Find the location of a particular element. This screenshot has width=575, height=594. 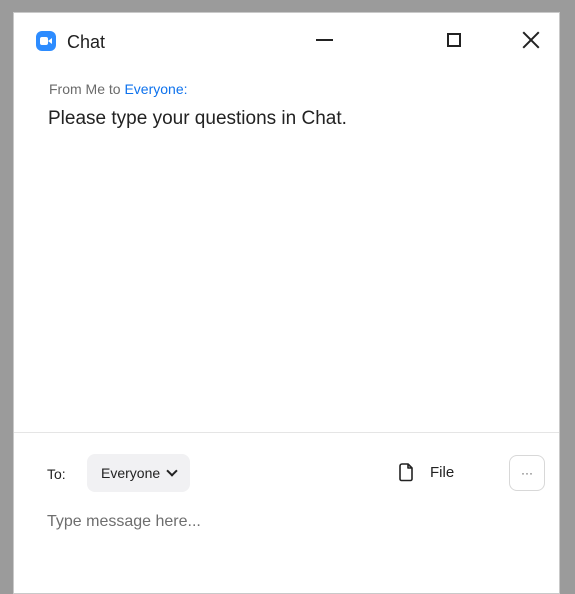

maximize-button is located at coordinates (454, 40).